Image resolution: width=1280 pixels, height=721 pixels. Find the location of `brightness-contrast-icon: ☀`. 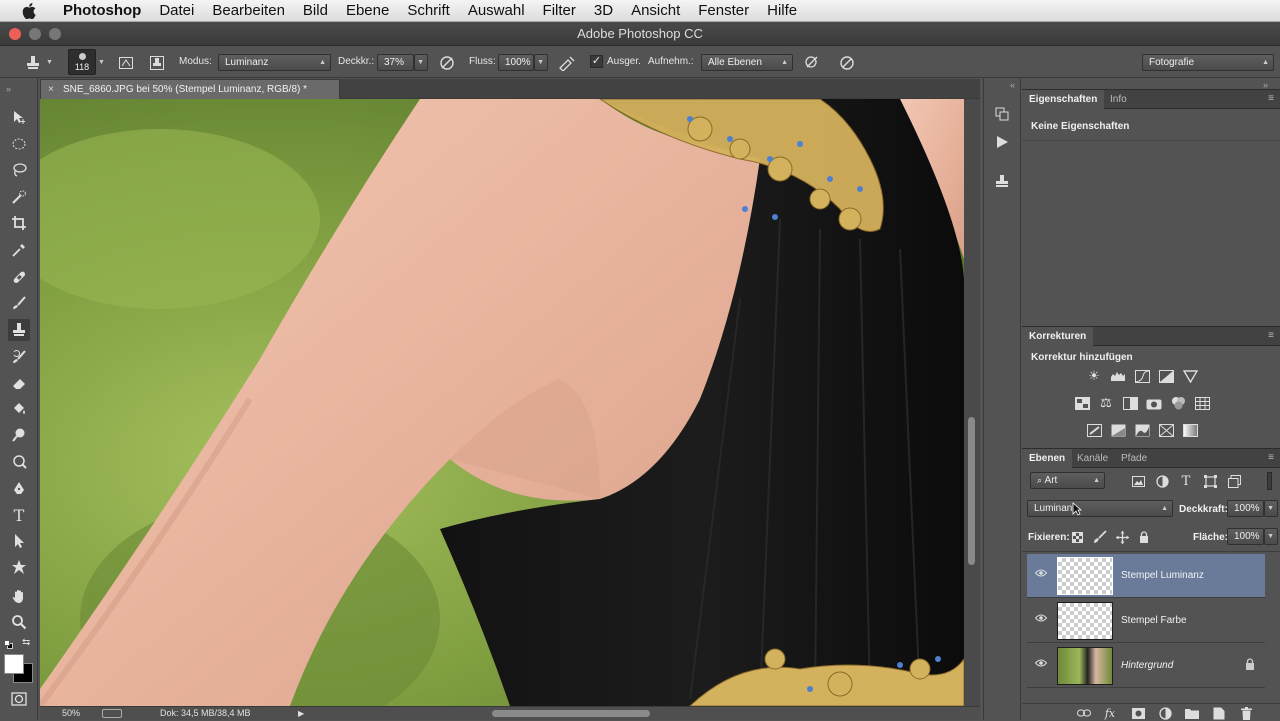

brightness-contrast-icon: ☀ is located at coordinates (1094, 376).